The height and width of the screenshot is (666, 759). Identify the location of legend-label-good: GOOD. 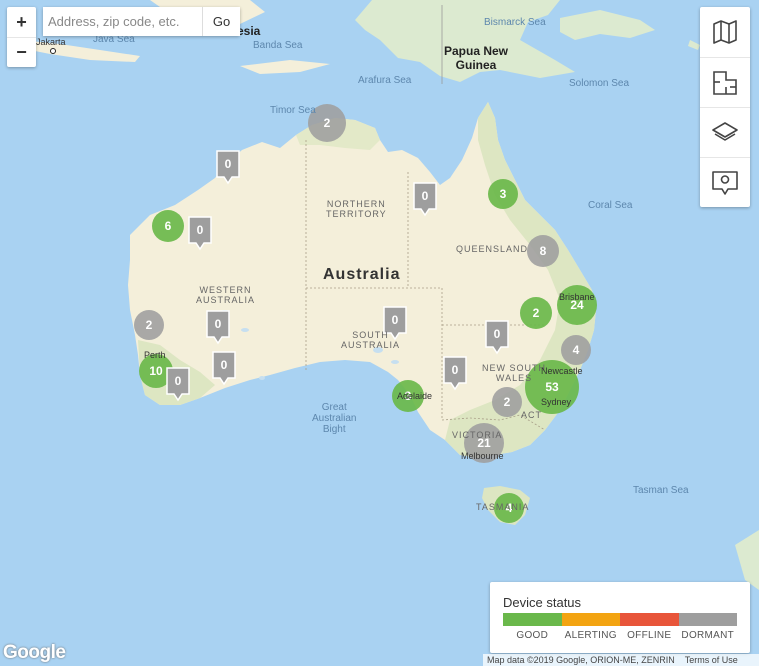
(532, 635).